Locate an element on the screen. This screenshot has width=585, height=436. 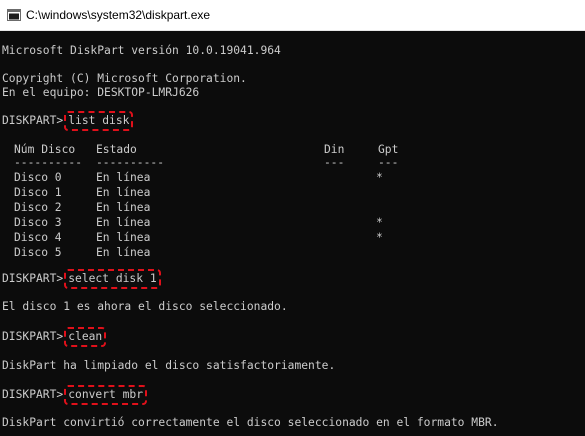
title-bar: C:\windows\system32\diskpart.exe is located at coordinates (292, 15).